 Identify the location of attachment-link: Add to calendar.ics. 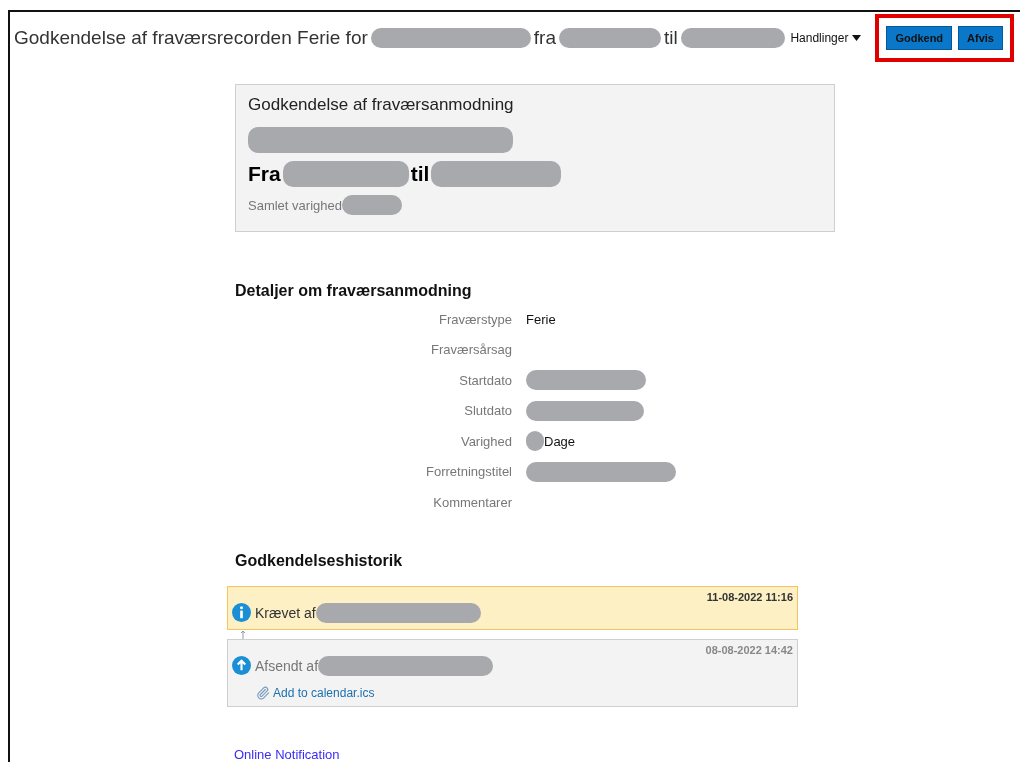
(524, 692).